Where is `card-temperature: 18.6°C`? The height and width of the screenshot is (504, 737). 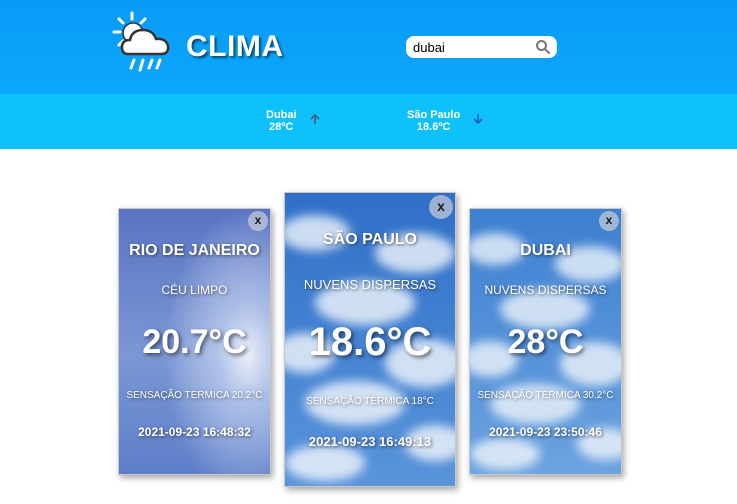
card-temperature: 18.6°C is located at coordinates (370, 342).